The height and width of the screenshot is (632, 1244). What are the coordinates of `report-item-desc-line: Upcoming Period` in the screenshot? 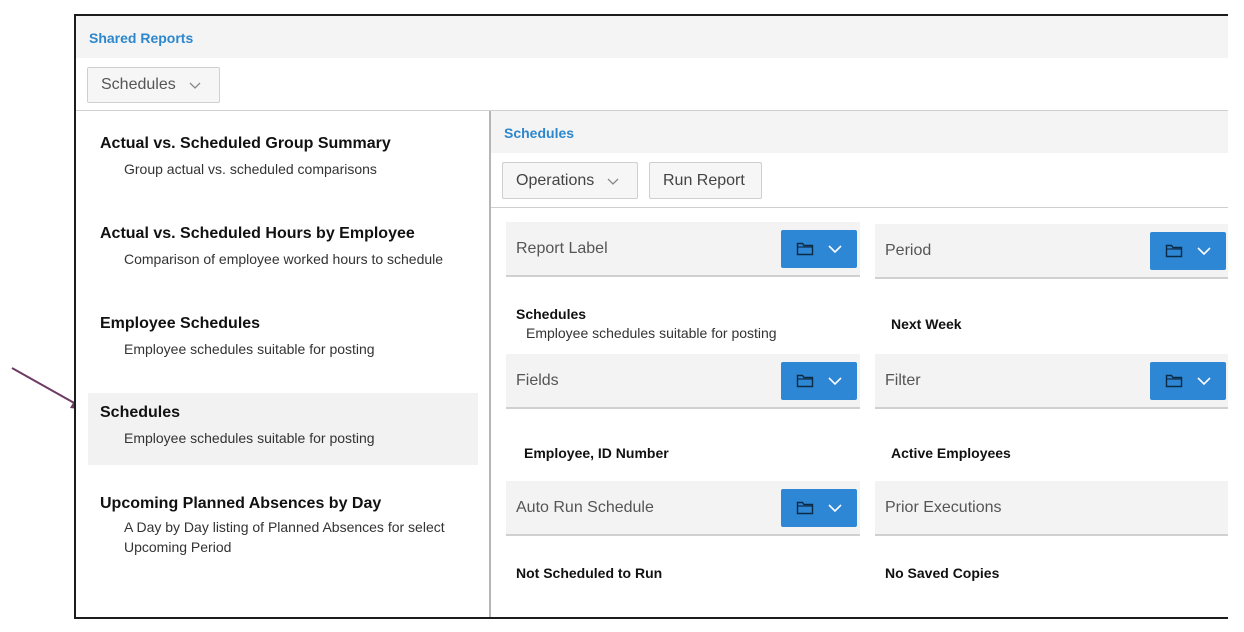 It's located at (178, 547).